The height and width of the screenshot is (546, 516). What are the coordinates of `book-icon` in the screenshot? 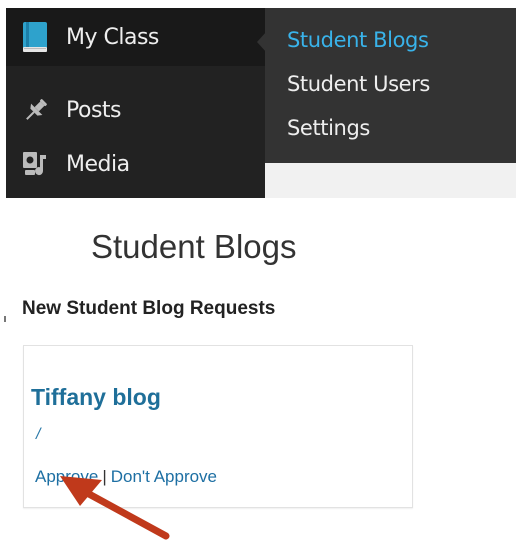 It's located at (36, 37).